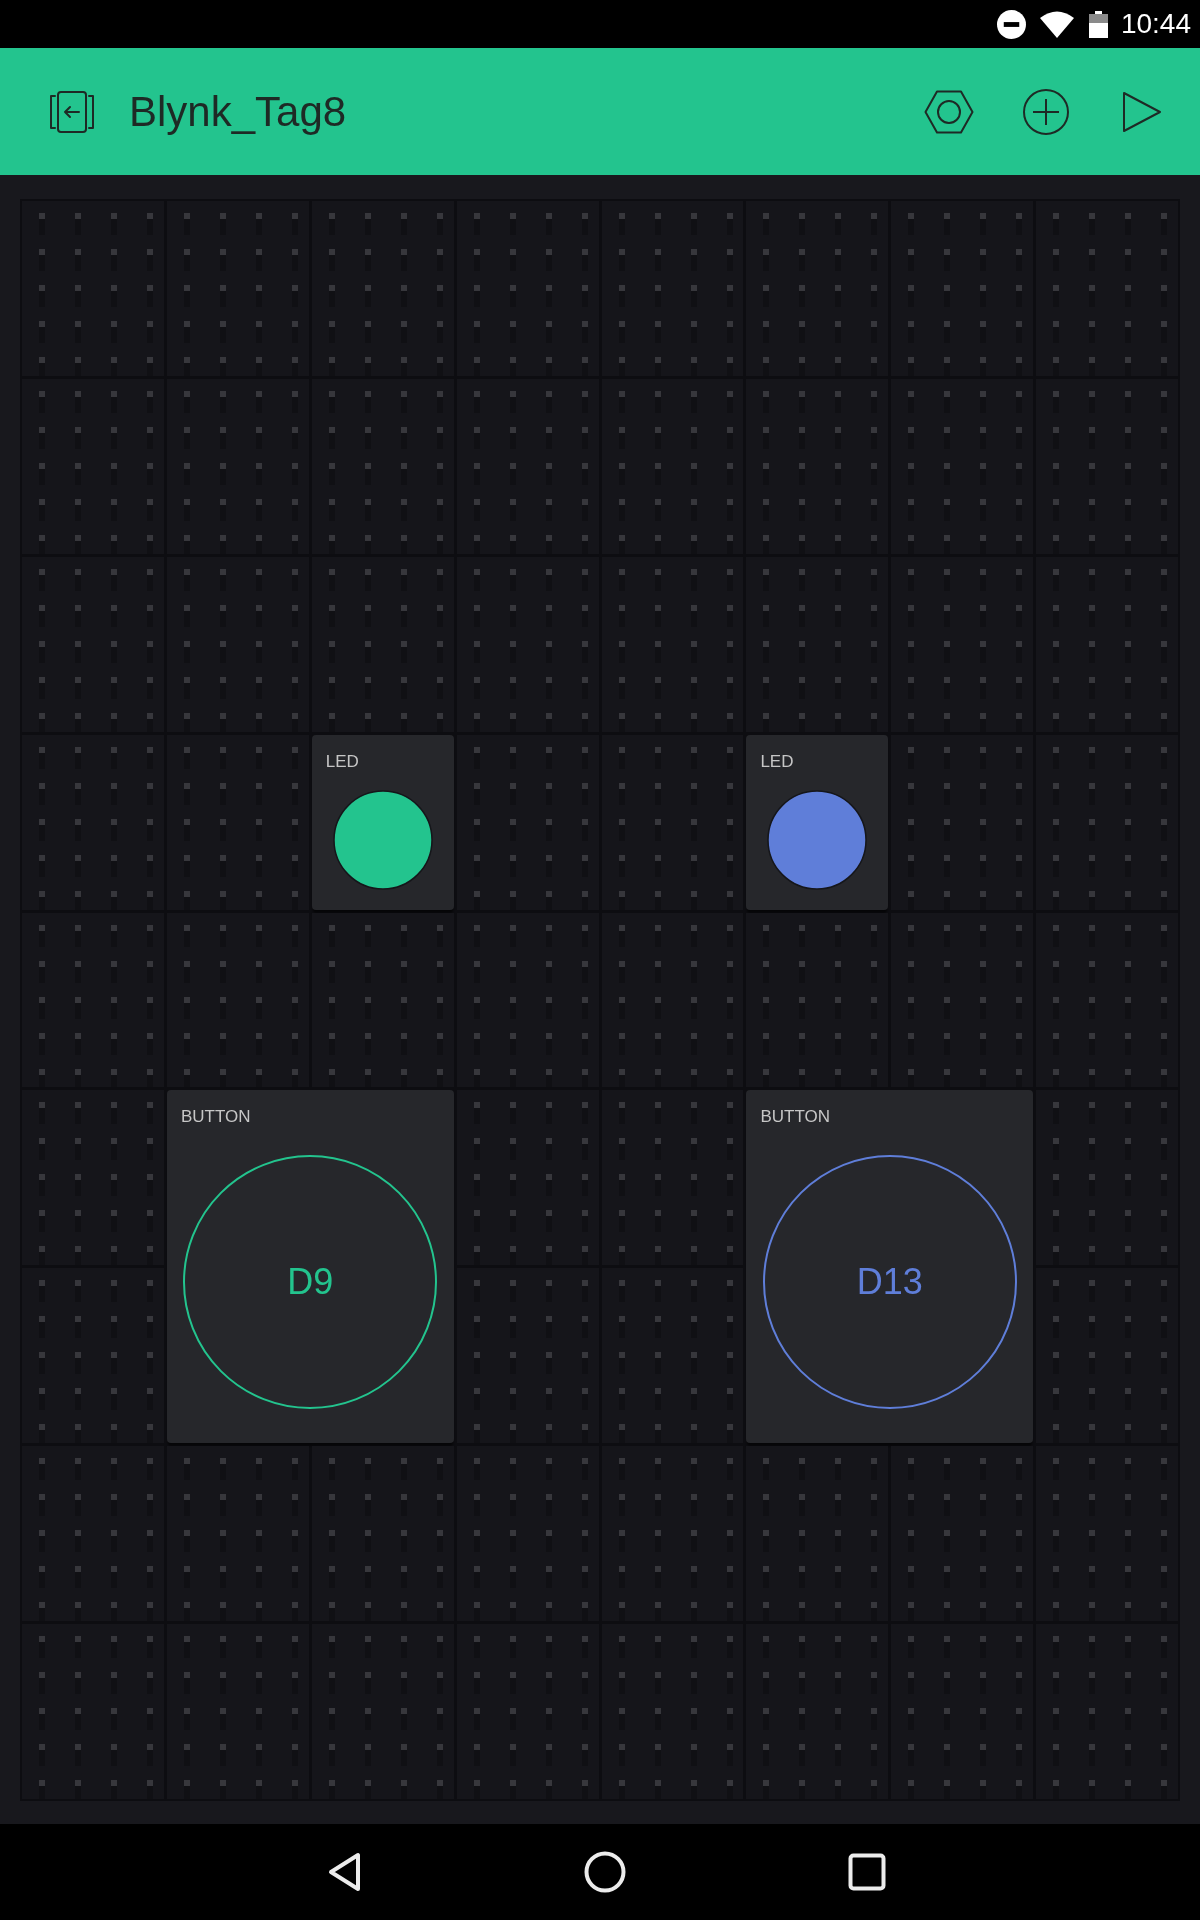 This screenshot has height=1920, width=1200. What do you see at coordinates (1155, 24) in the screenshot?
I see `status-time: 10:44` at bounding box center [1155, 24].